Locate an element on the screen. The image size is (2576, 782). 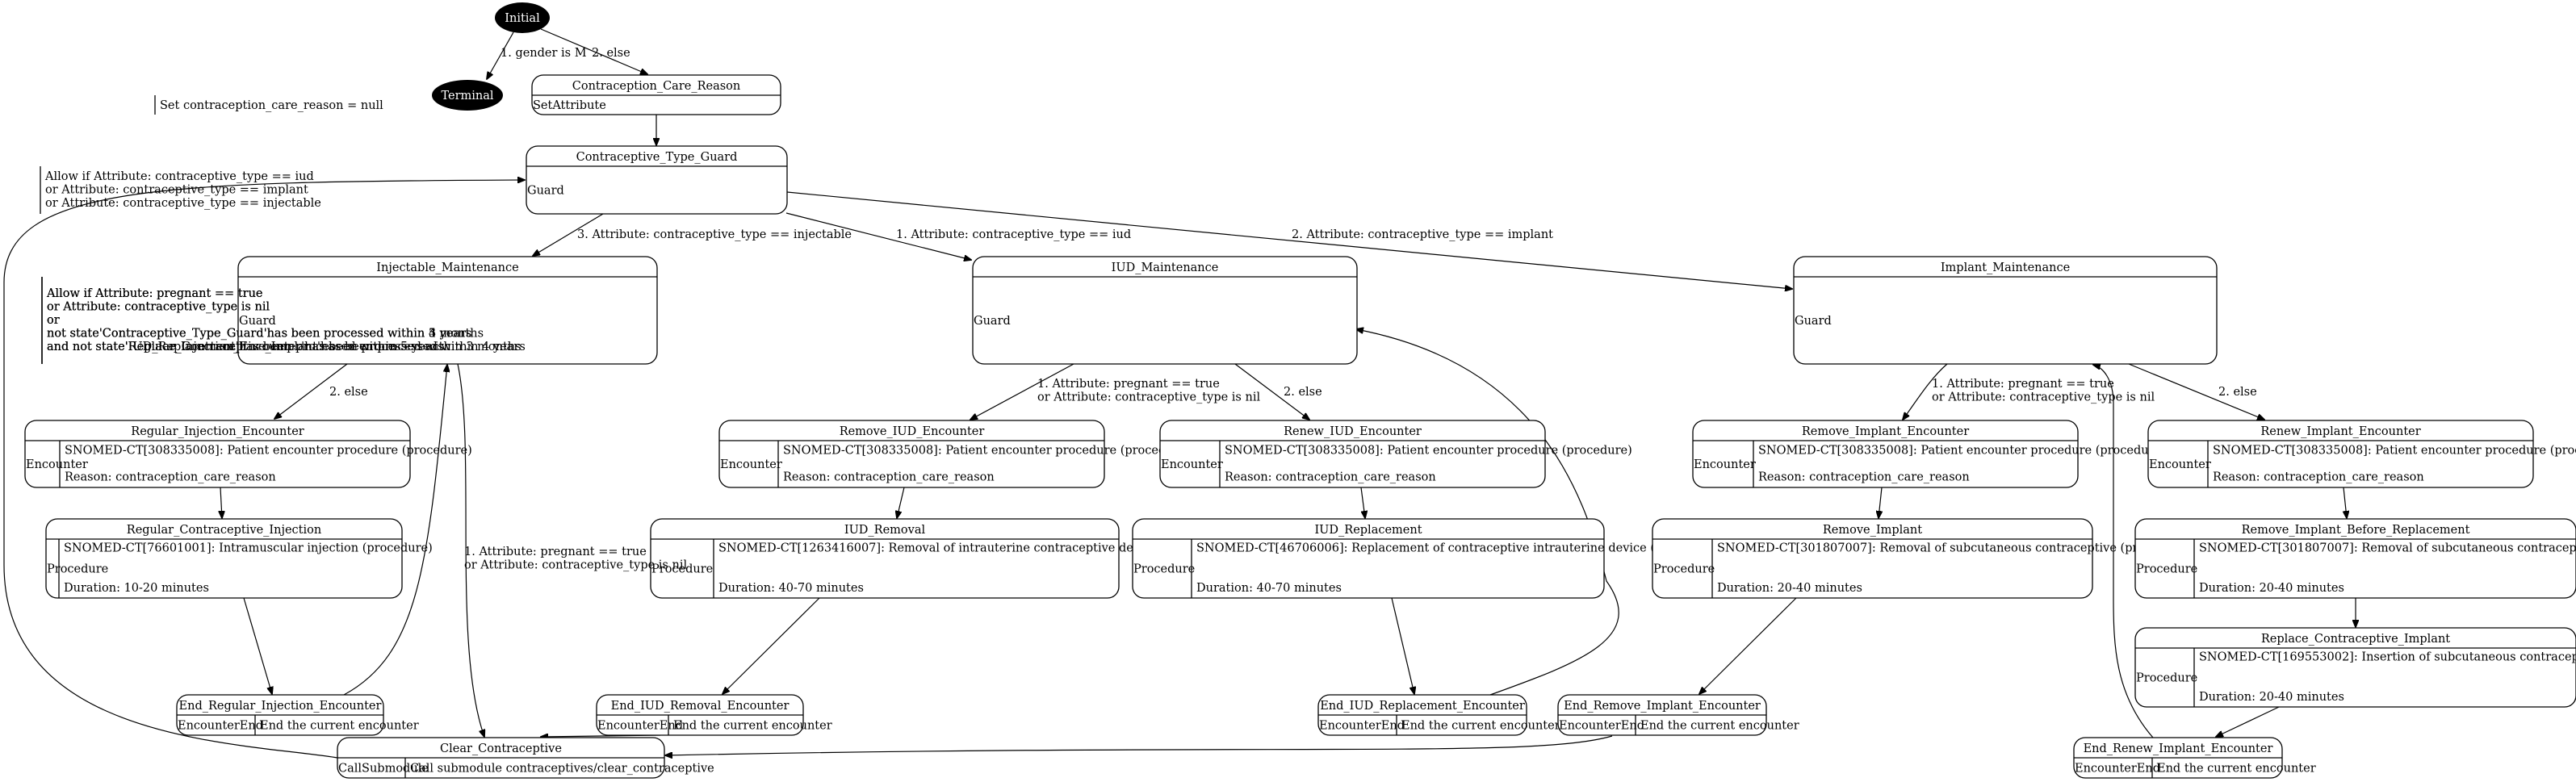
state-detail-line: Set contraception_care_reason = null is located at coordinates (271, 105).